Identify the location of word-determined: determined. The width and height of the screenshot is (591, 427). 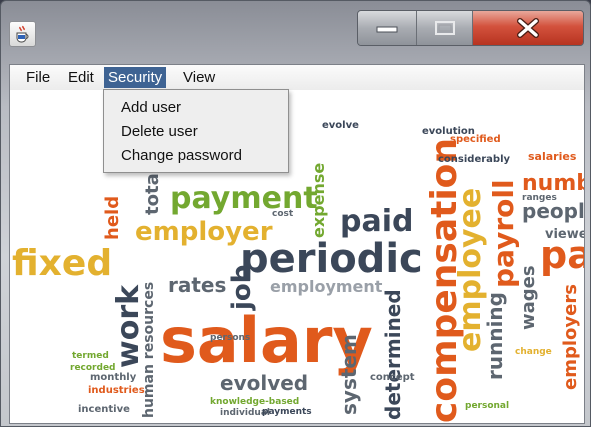
(393, 354).